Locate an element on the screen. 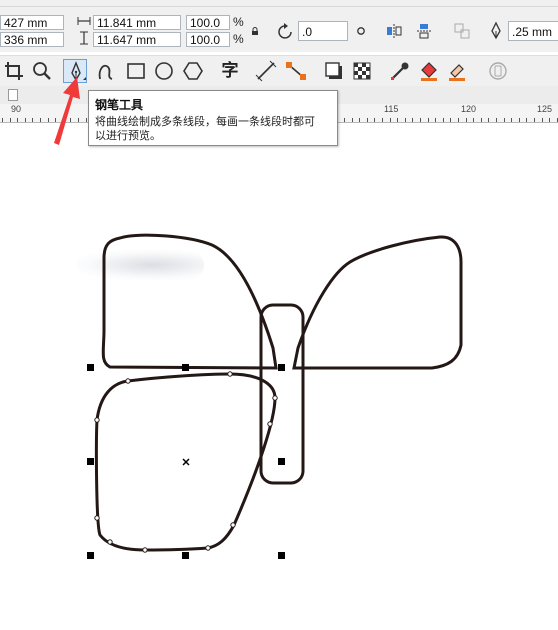 This screenshot has width=558, height=630. scale-y-unit: % is located at coordinates (238, 39).